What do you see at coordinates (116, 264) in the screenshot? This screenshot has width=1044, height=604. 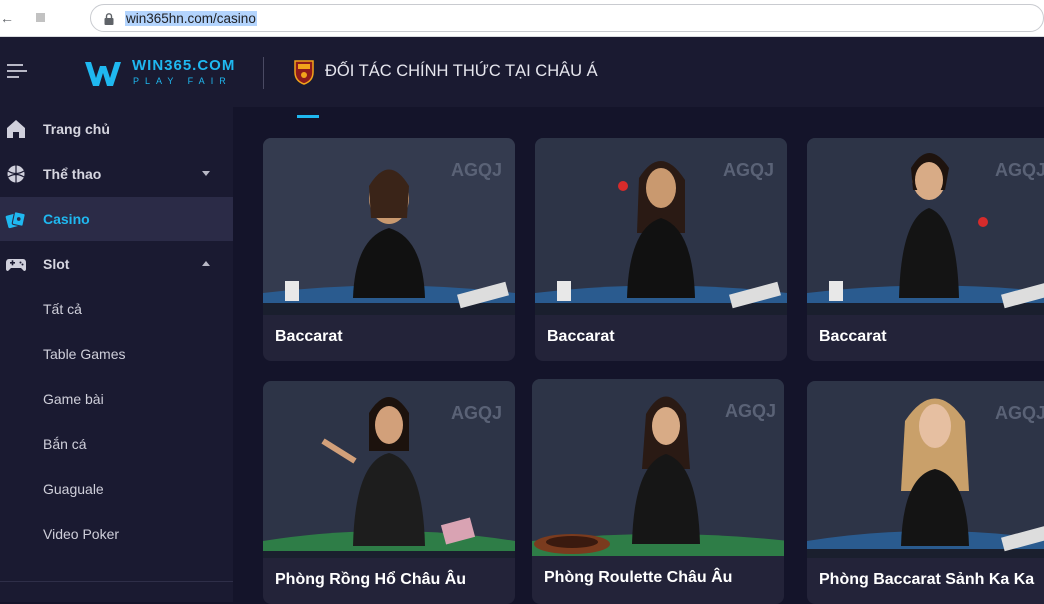 I see `sidebar-item-slot: Slot` at bounding box center [116, 264].